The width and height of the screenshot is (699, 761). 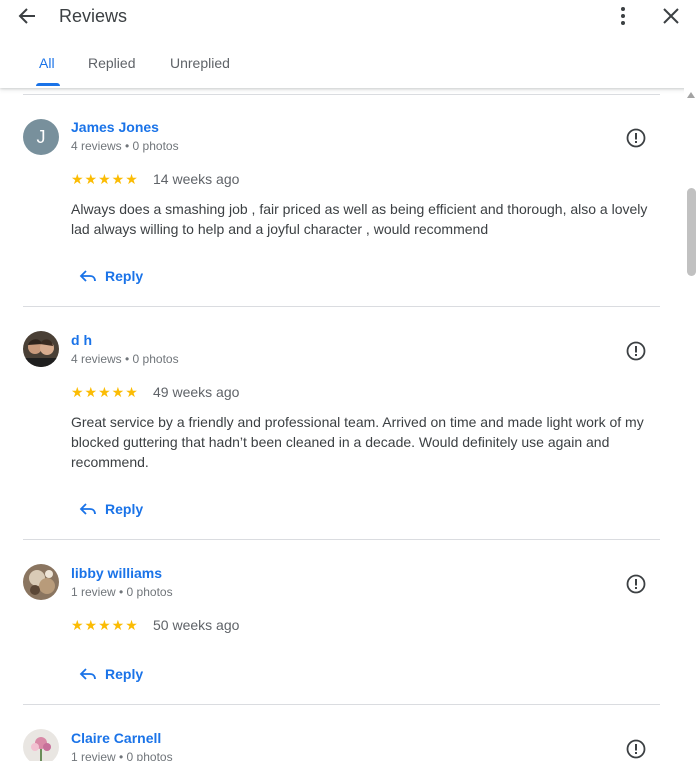 What do you see at coordinates (349, 44) in the screenshot?
I see `reviews-header: Reviews All Replied Unreplied` at bounding box center [349, 44].